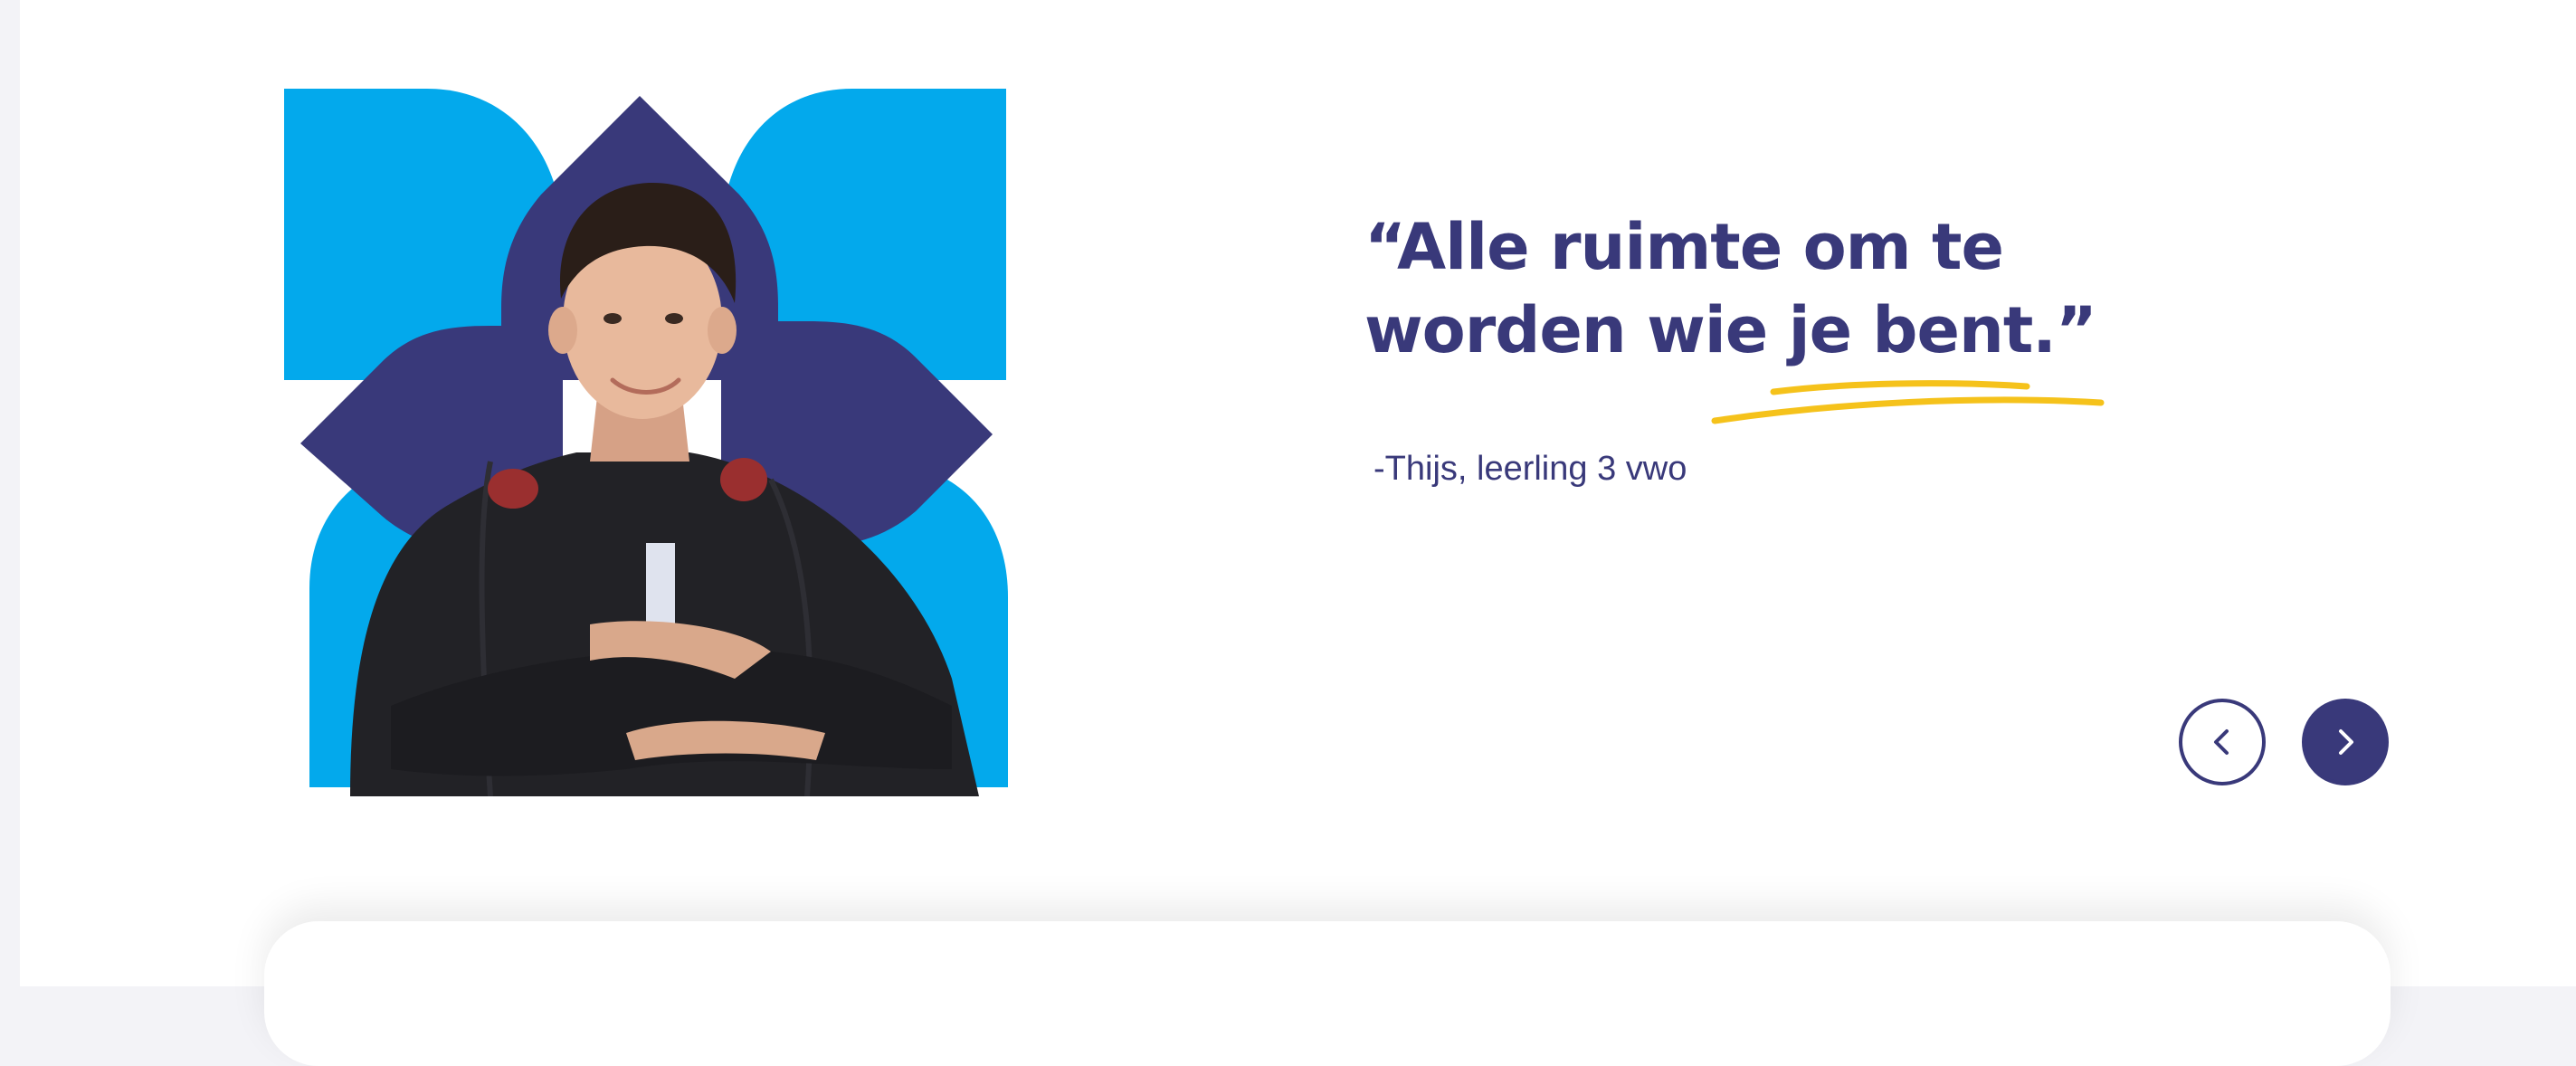 The width and height of the screenshot is (2576, 1066). I want to click on quote-underline-decoration, so click(1908, 402).